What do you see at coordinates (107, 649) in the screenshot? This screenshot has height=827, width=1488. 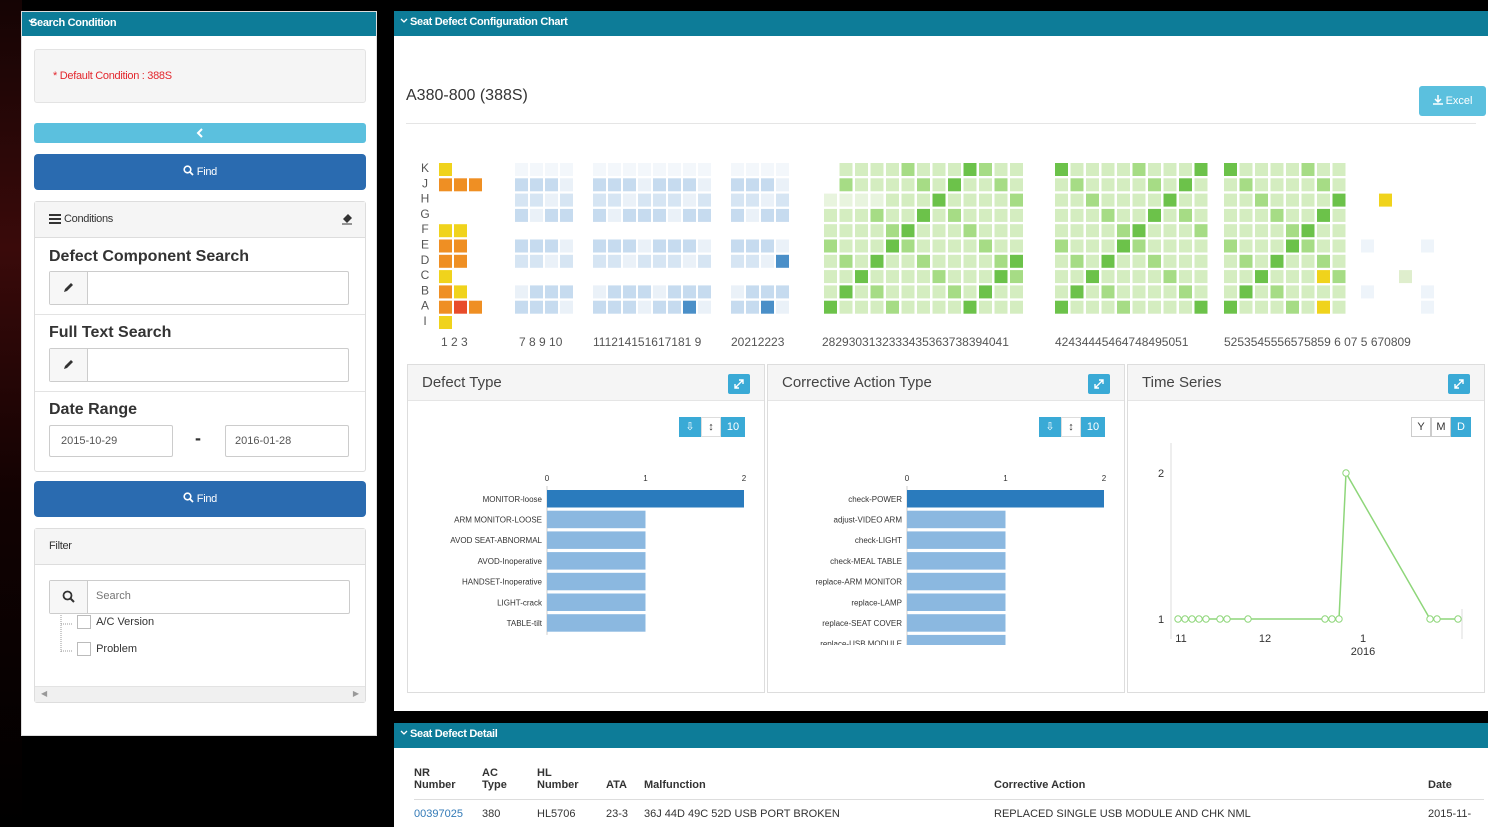 I see `tree-item-problem: Problem` at bounding box center [107, 649].